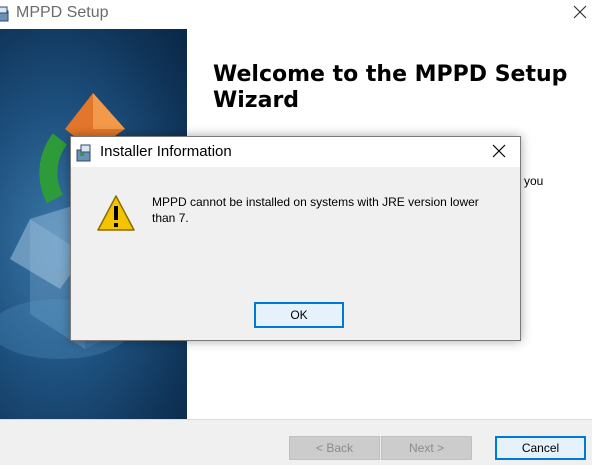 Image resolution: width=592 pixels, height=465 pixels. What do you see at coordinates (295, 152) in the screenshot?
I see `dialog-titlebar: Installer Information` at bounding box center [295, 152].